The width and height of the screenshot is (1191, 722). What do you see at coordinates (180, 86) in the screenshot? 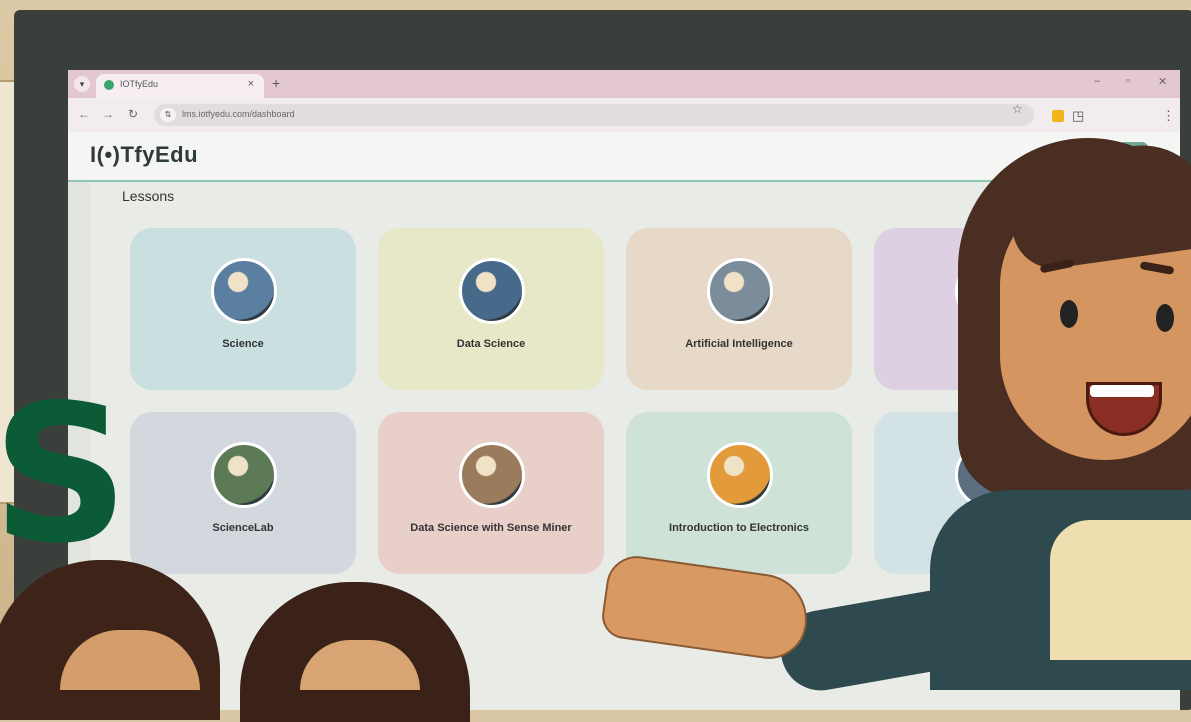
I see `tab-iotfyedu: IOTfyEdu ×` at bounding box center [180, 86].